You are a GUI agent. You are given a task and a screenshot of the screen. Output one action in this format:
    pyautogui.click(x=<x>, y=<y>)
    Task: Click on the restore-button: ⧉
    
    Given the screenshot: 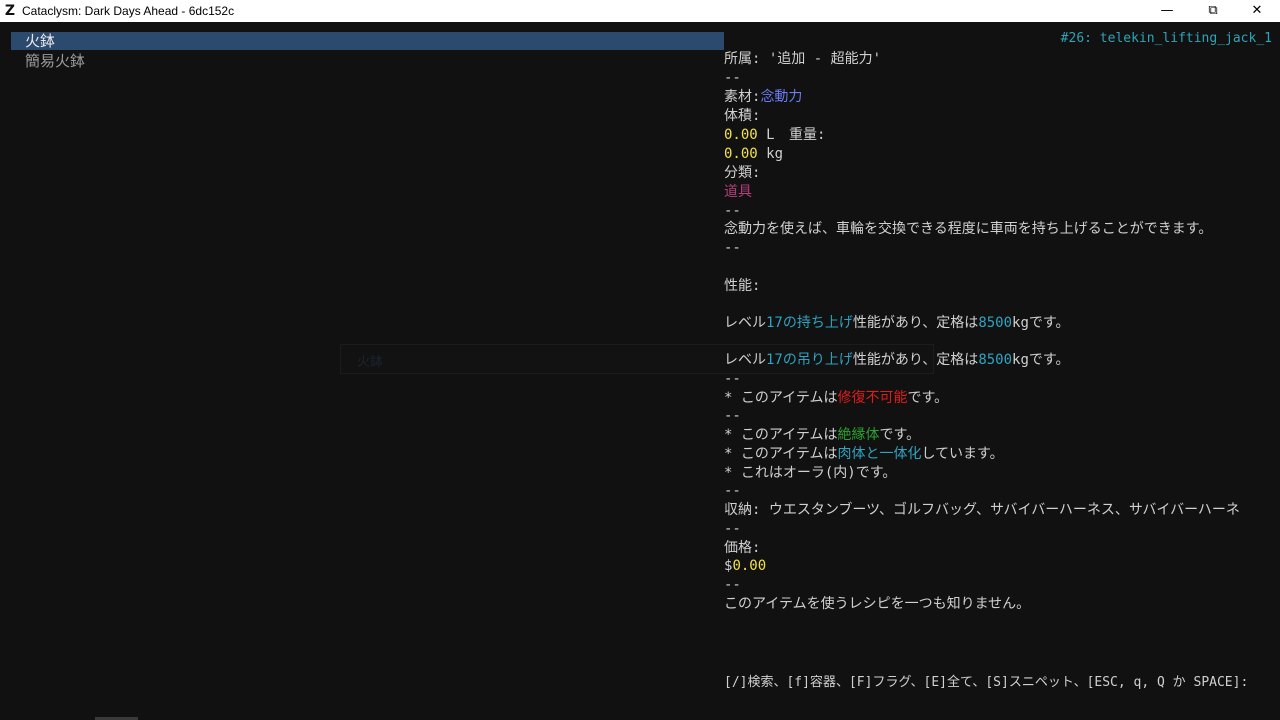 What is the action you would take?
    pyautogui.click(x=1213, y=11)
    